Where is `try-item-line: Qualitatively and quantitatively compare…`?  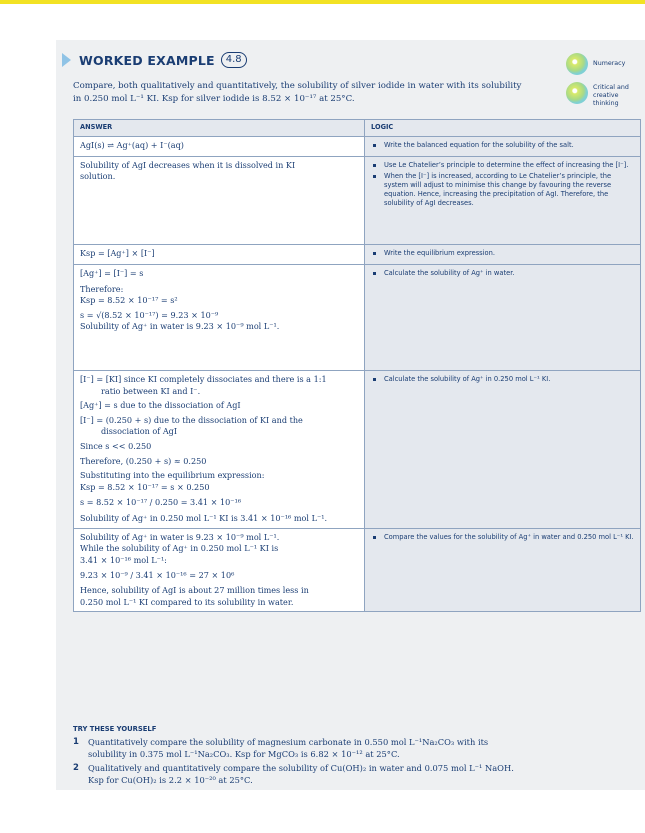
try-item-line: Qualitatively and quantitatively compare… is located at coordinates (301, 768).